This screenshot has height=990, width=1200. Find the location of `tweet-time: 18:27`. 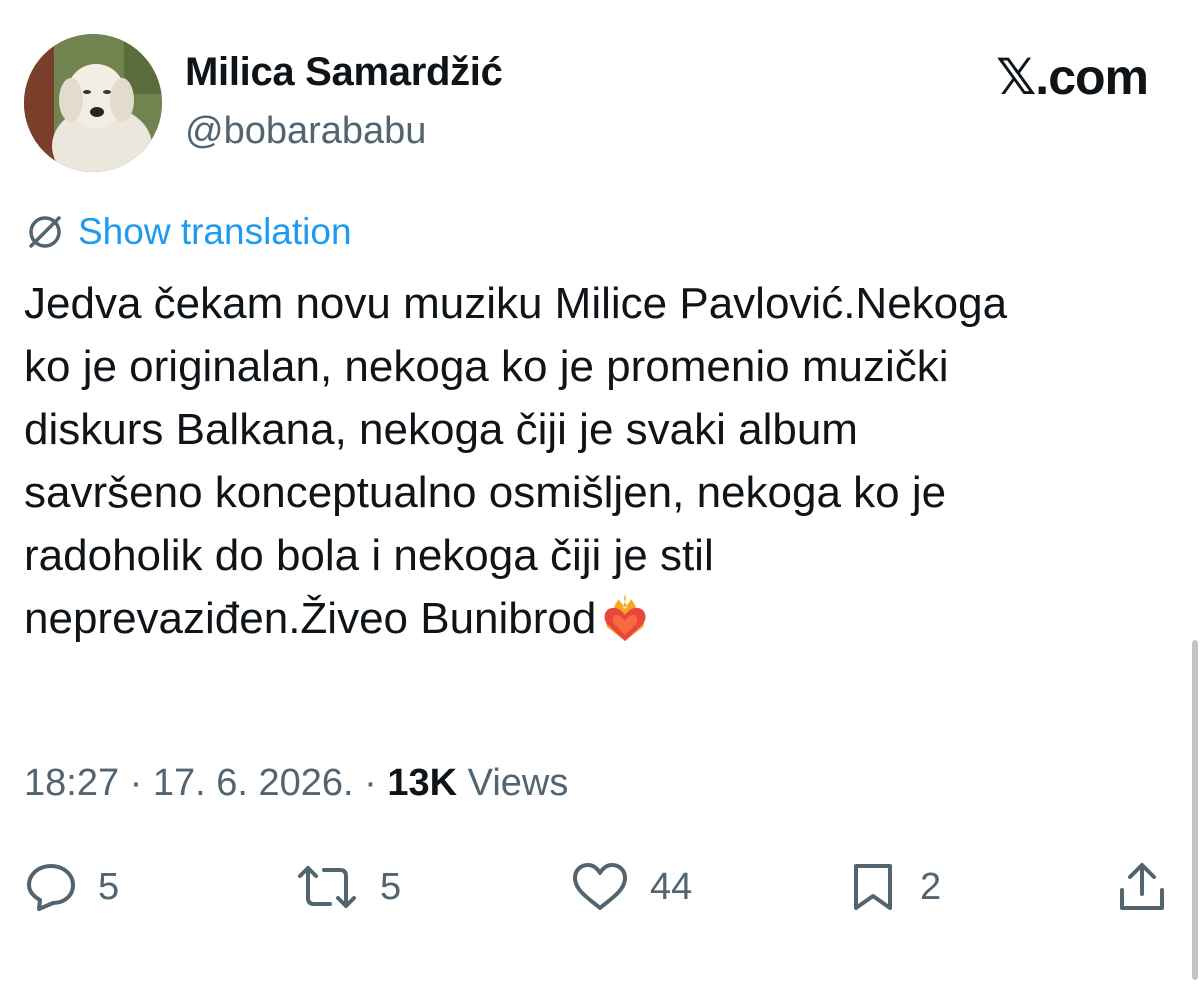

tweet-time: 18:27 is located at coordinates (71, 783).